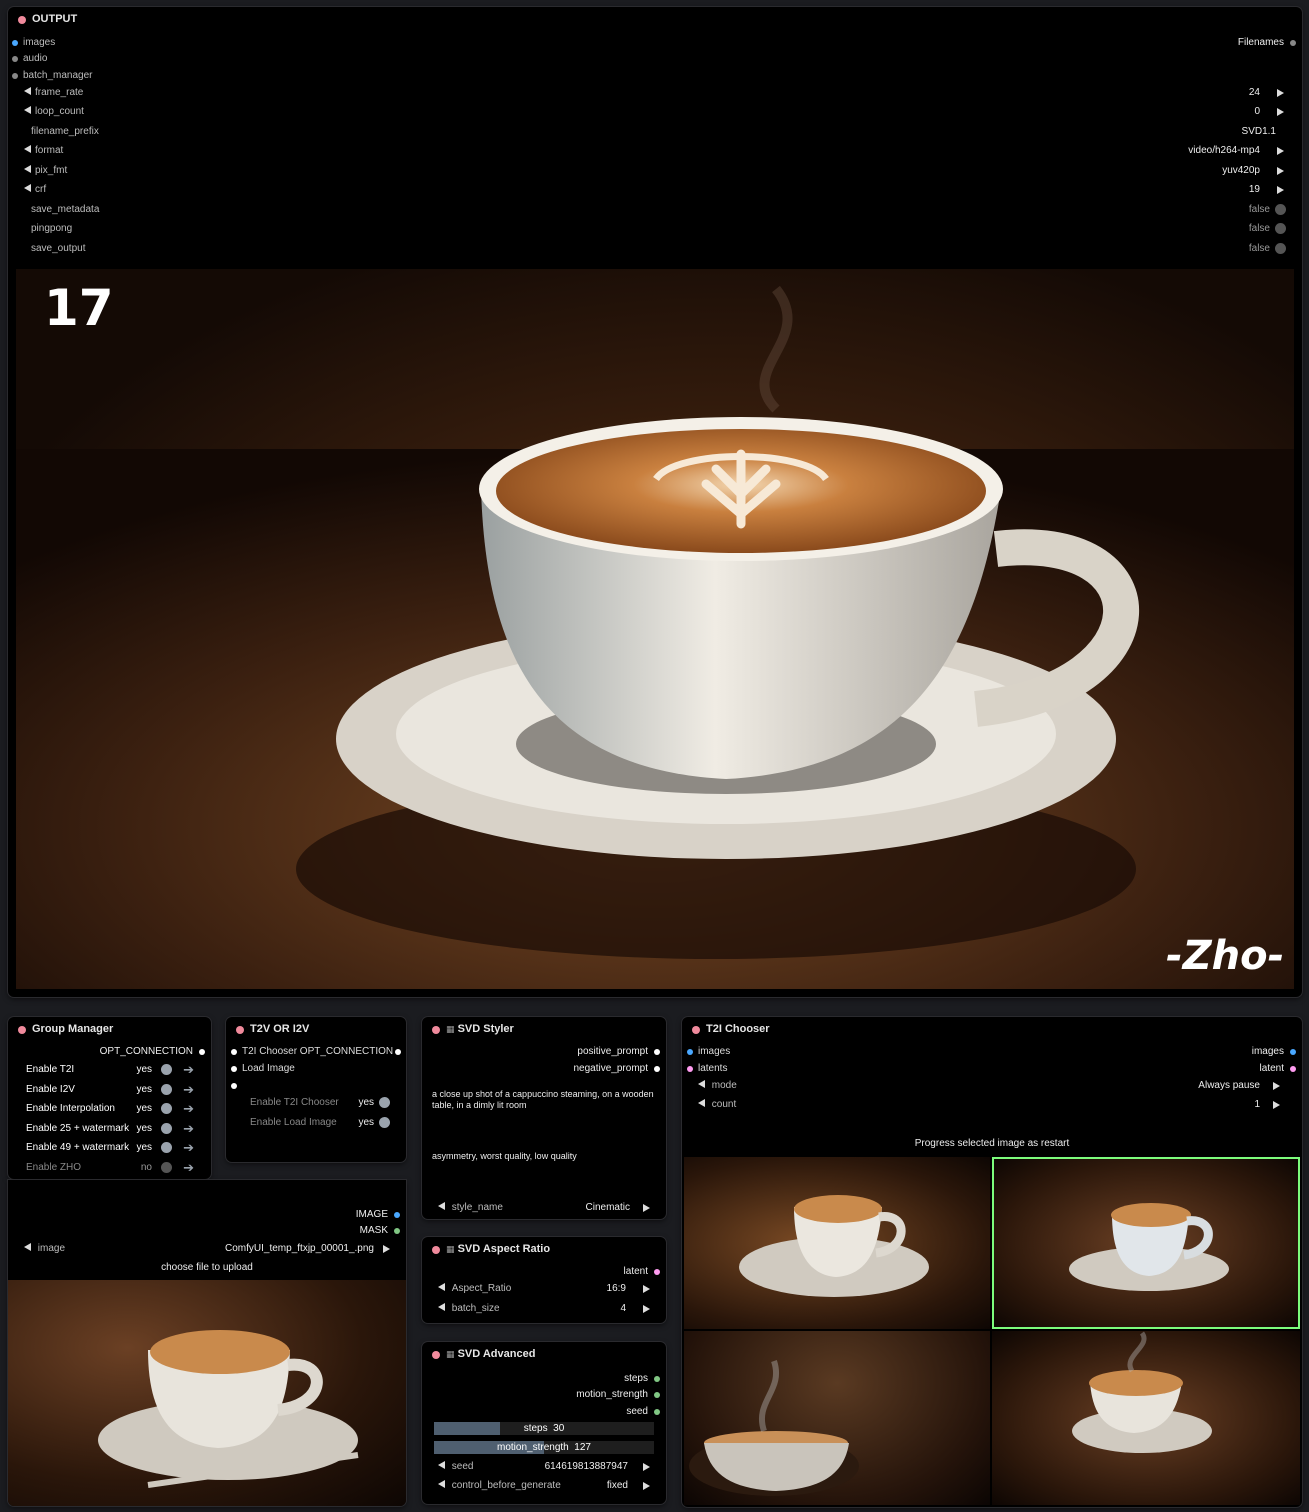 The image size is (1309, 1512). Describe the element at coordinates (1256, 43) in the screenshot. I see `output-filenames: Filenames` at that location.